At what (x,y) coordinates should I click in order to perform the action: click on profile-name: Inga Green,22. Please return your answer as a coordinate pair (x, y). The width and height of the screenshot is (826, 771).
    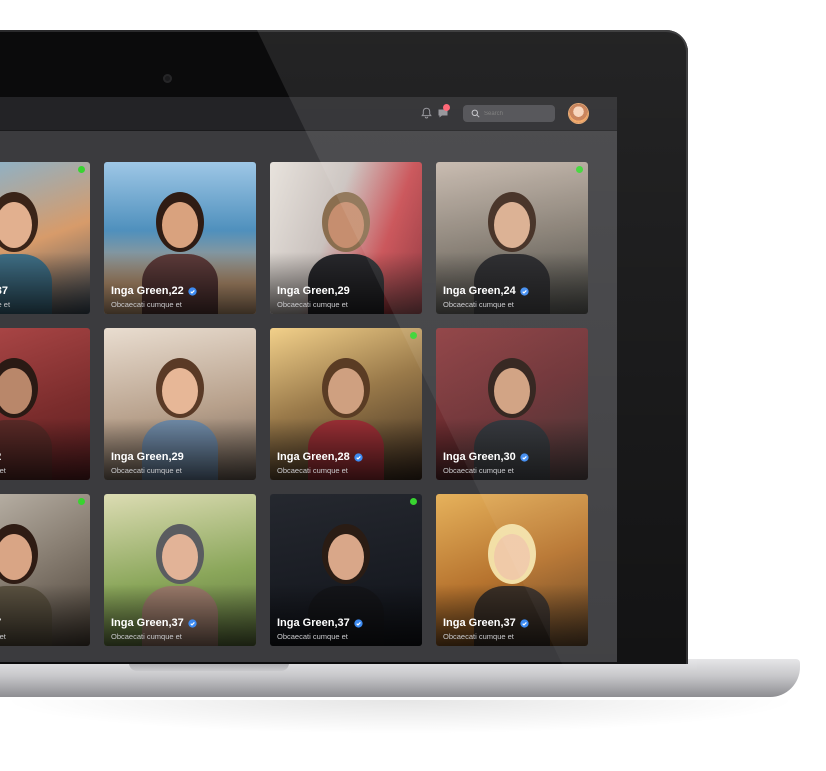
    Looking at the image, I should click on (147, 291).